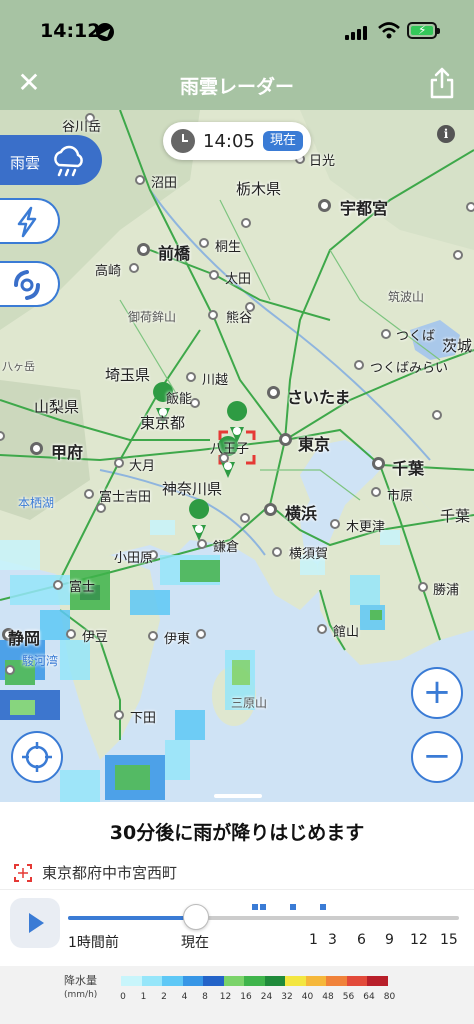 The image size is (474, 1024). I want to click on legend-title: 降水量, so click(80, 980).